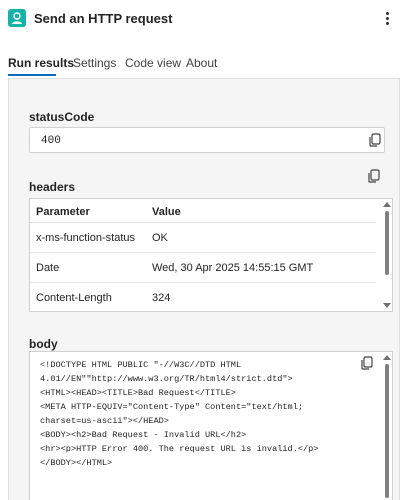 This screenshot has height=500, width=408. Describe the element at coordinates (160, 238) in the screenshot. I see `header-value-cell: OK` at that location.